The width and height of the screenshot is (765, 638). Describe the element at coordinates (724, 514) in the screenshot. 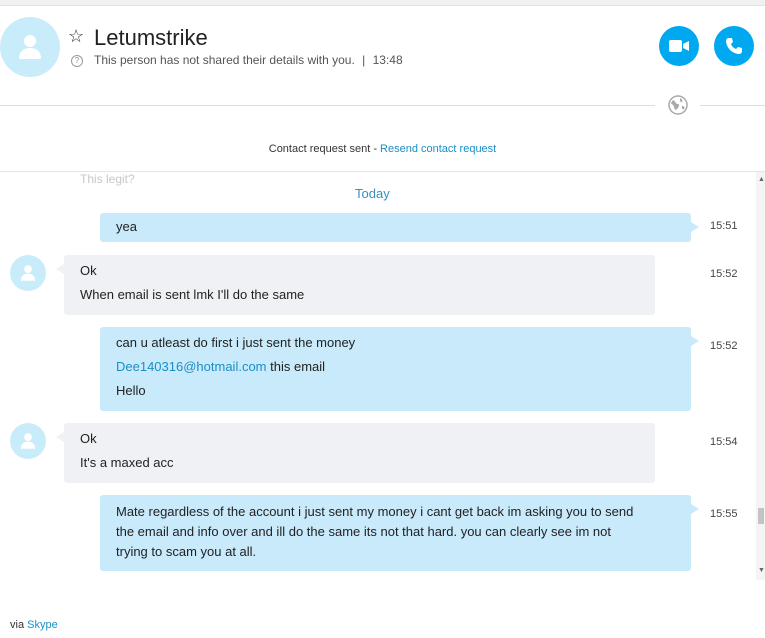

I see `message-time: 15:55` at that location.